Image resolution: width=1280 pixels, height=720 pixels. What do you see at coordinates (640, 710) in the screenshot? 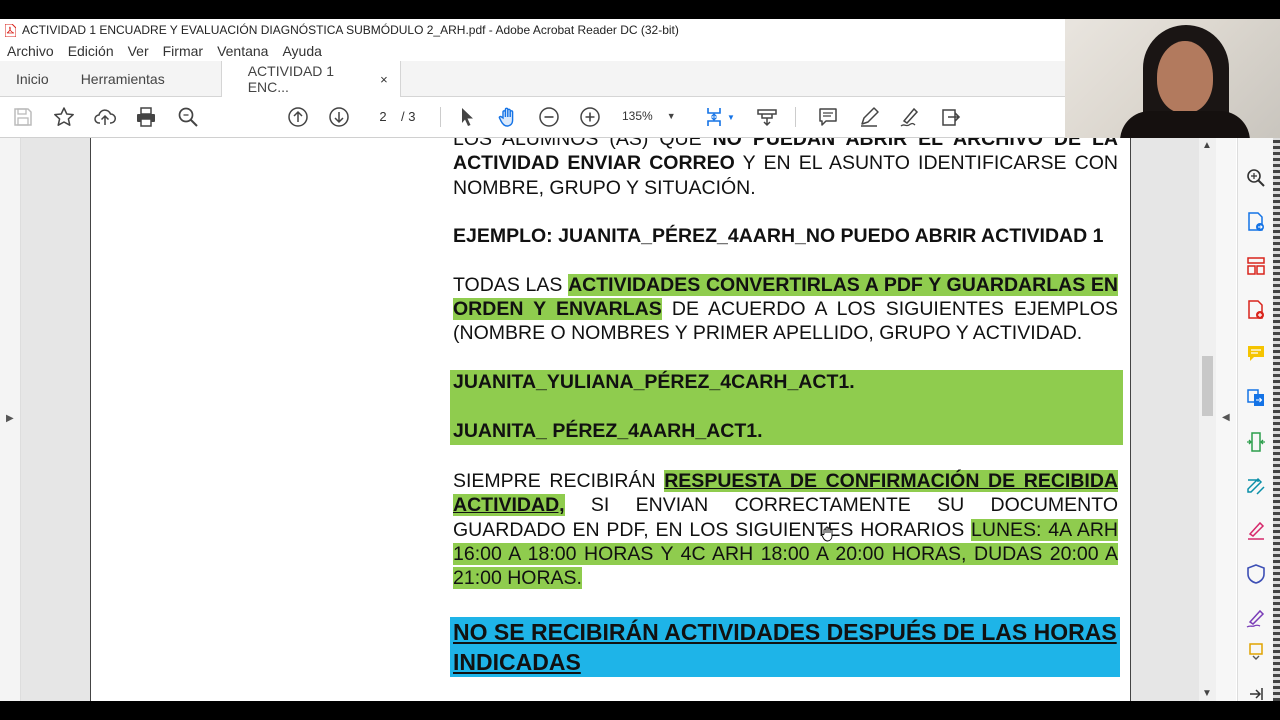
I see `bottom-black-bar` at bounding box center [640, 710].